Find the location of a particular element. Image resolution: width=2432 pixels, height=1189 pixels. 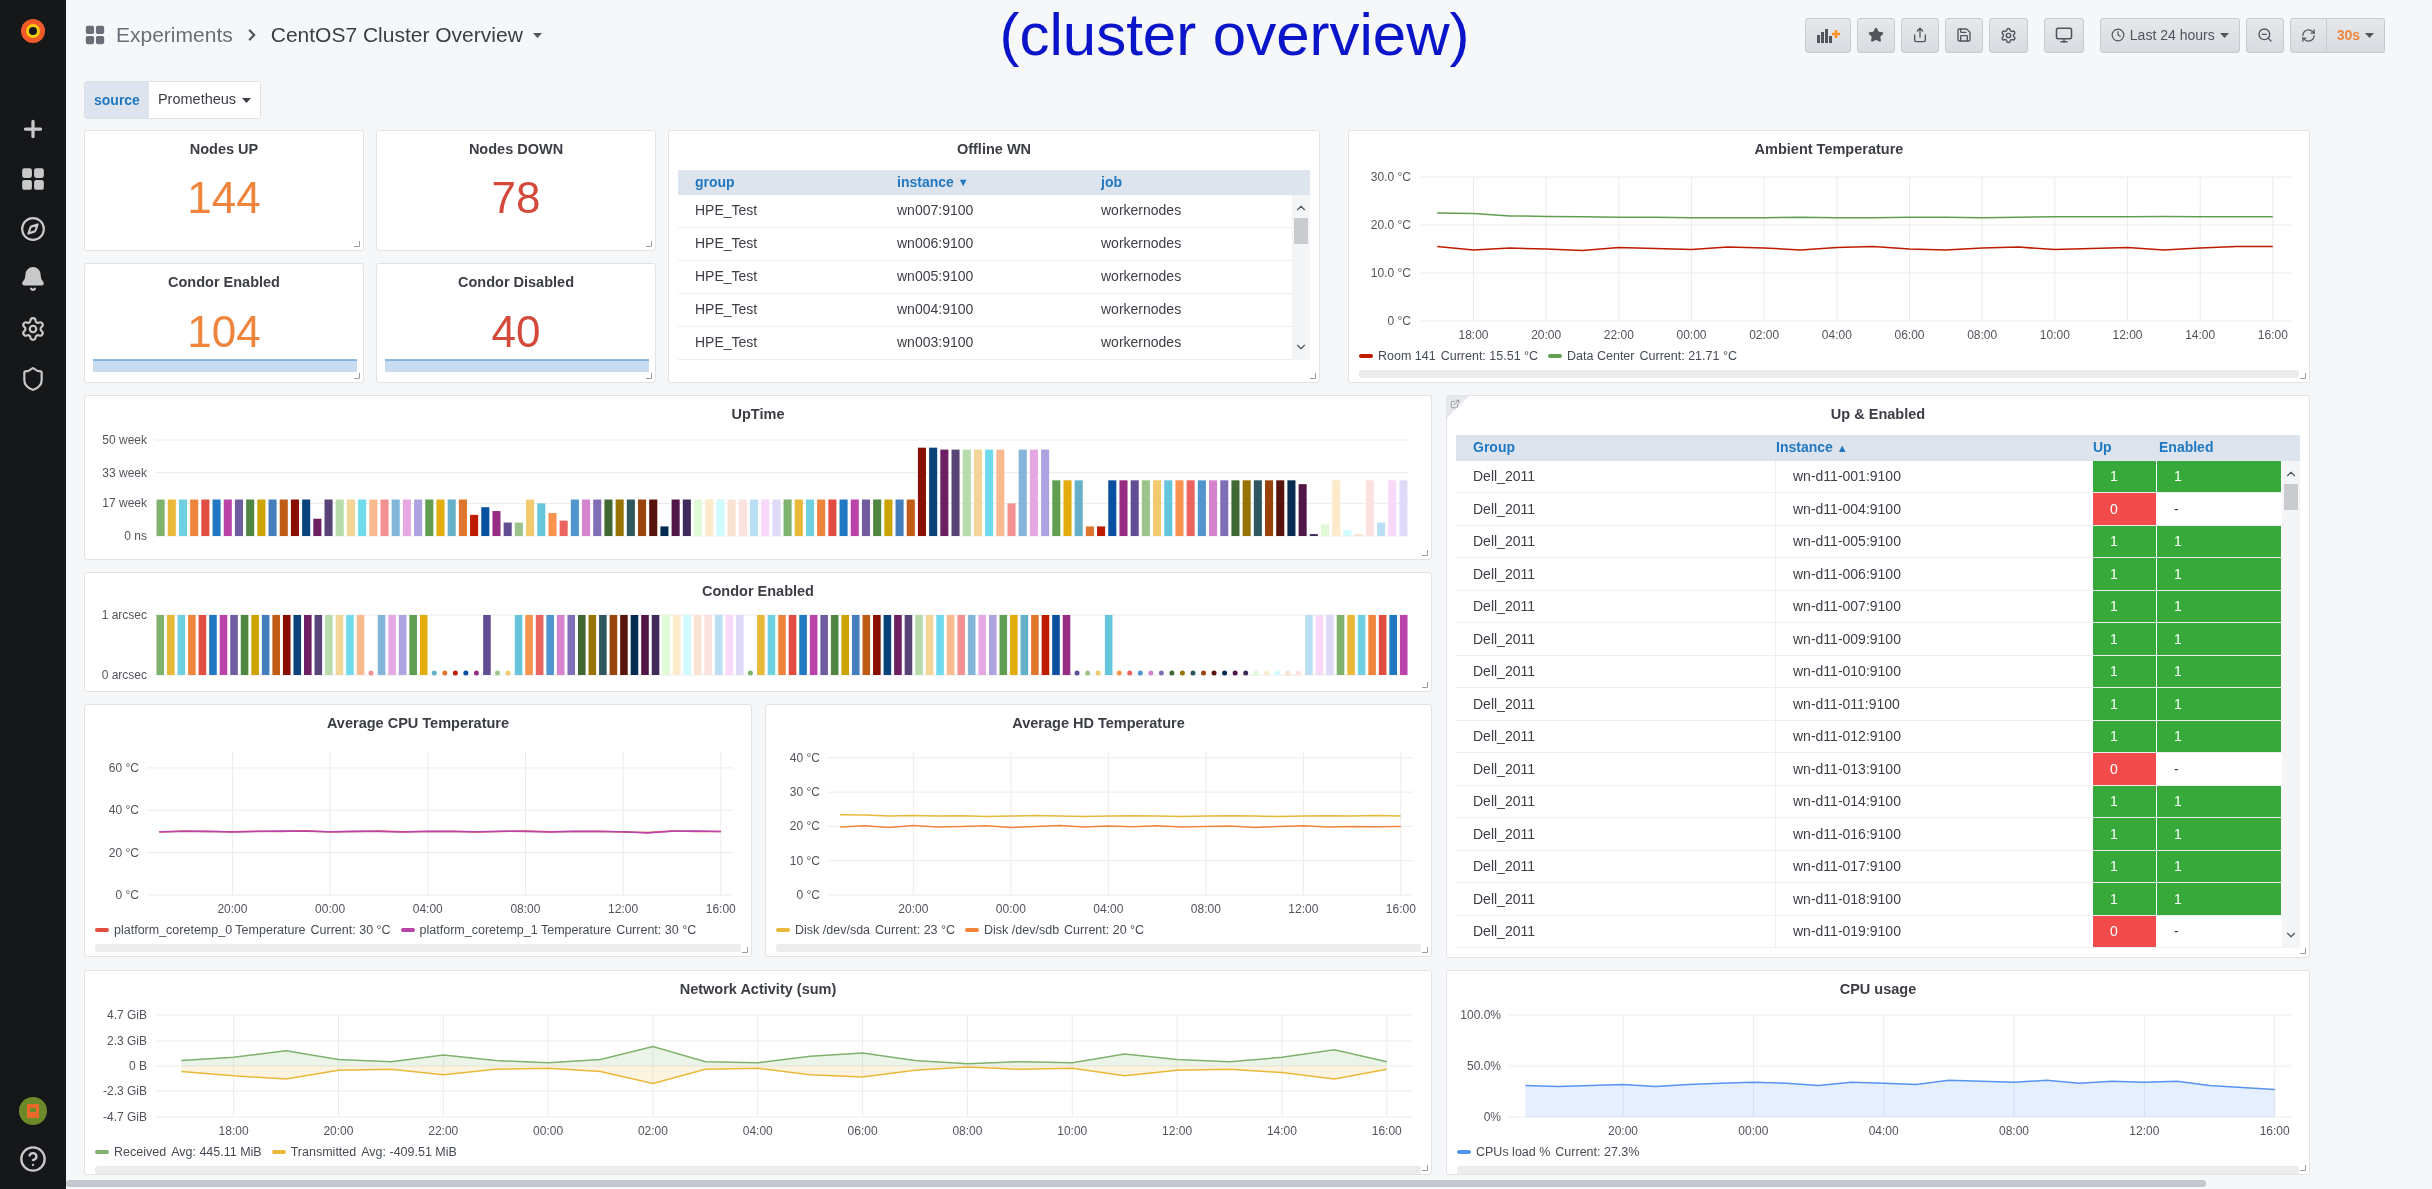

axis-label: -4.7 GiB is located at coordinates (125, 1116).